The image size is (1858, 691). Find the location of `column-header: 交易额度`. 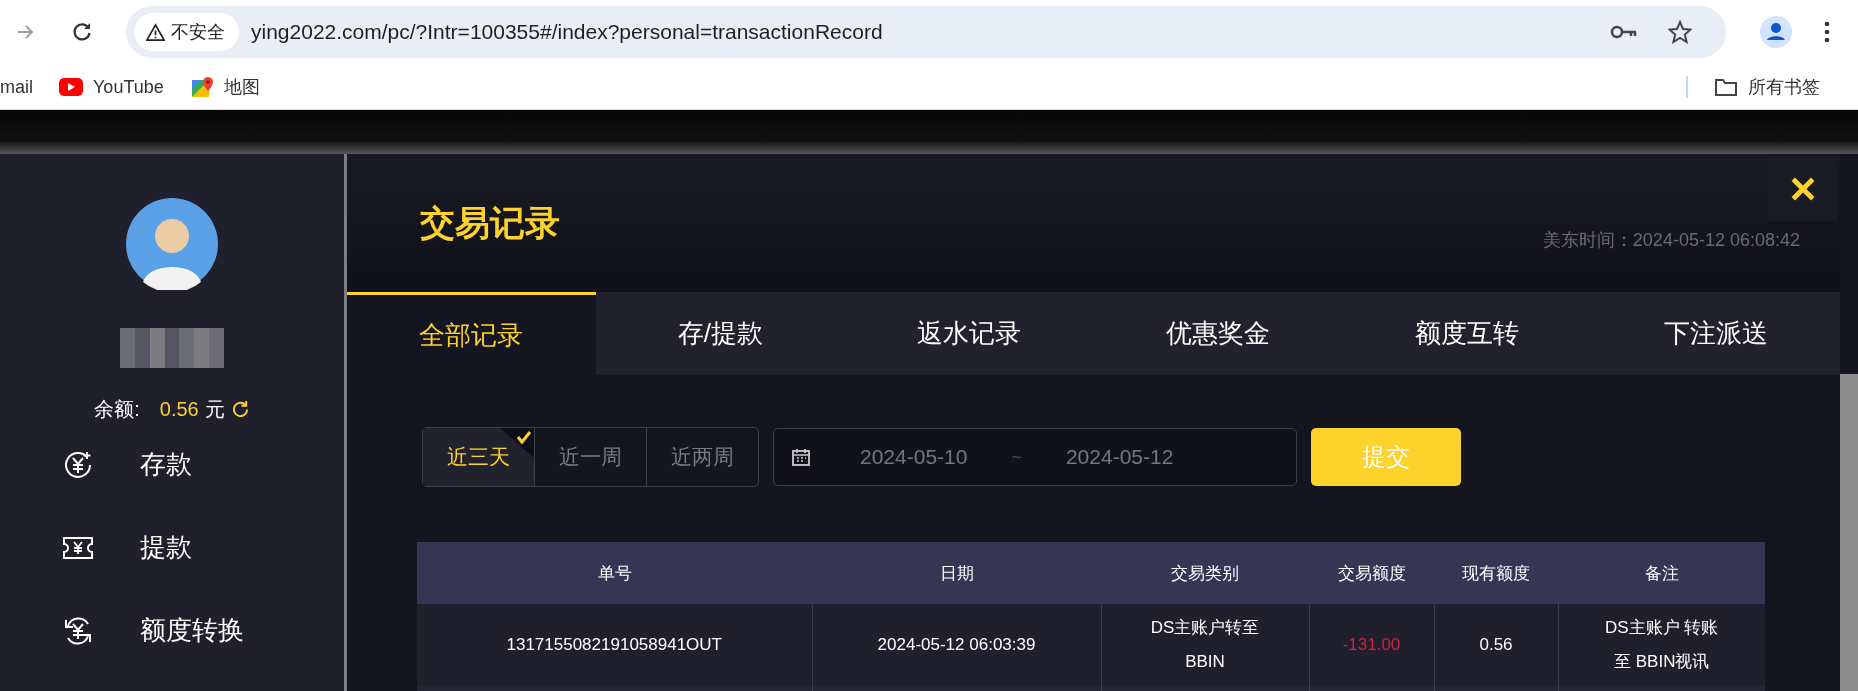

column-header: 交易额度 is located at coordinates (1371, 573).